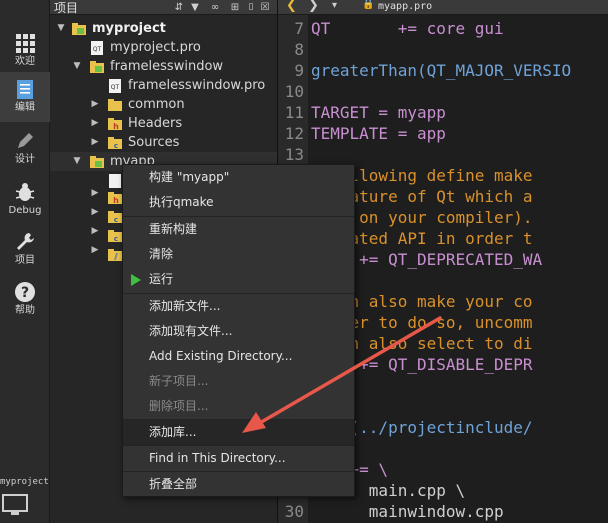  I want to click on run-icon, so click(136, 280).